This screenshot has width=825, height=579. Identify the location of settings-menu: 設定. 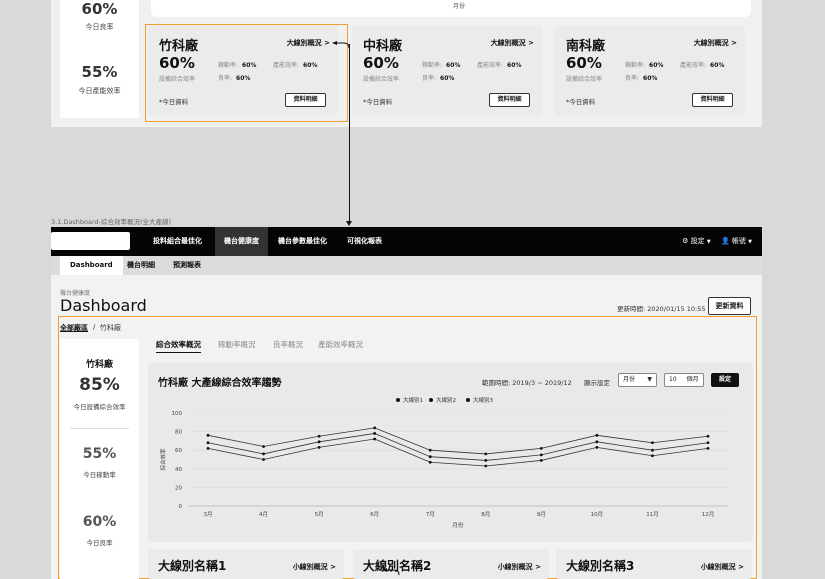
(698, 241).